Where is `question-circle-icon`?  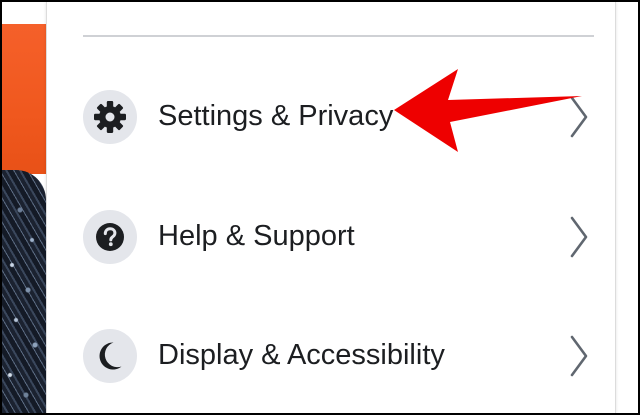
question-circle-icon is located at coordinates (110, 237).